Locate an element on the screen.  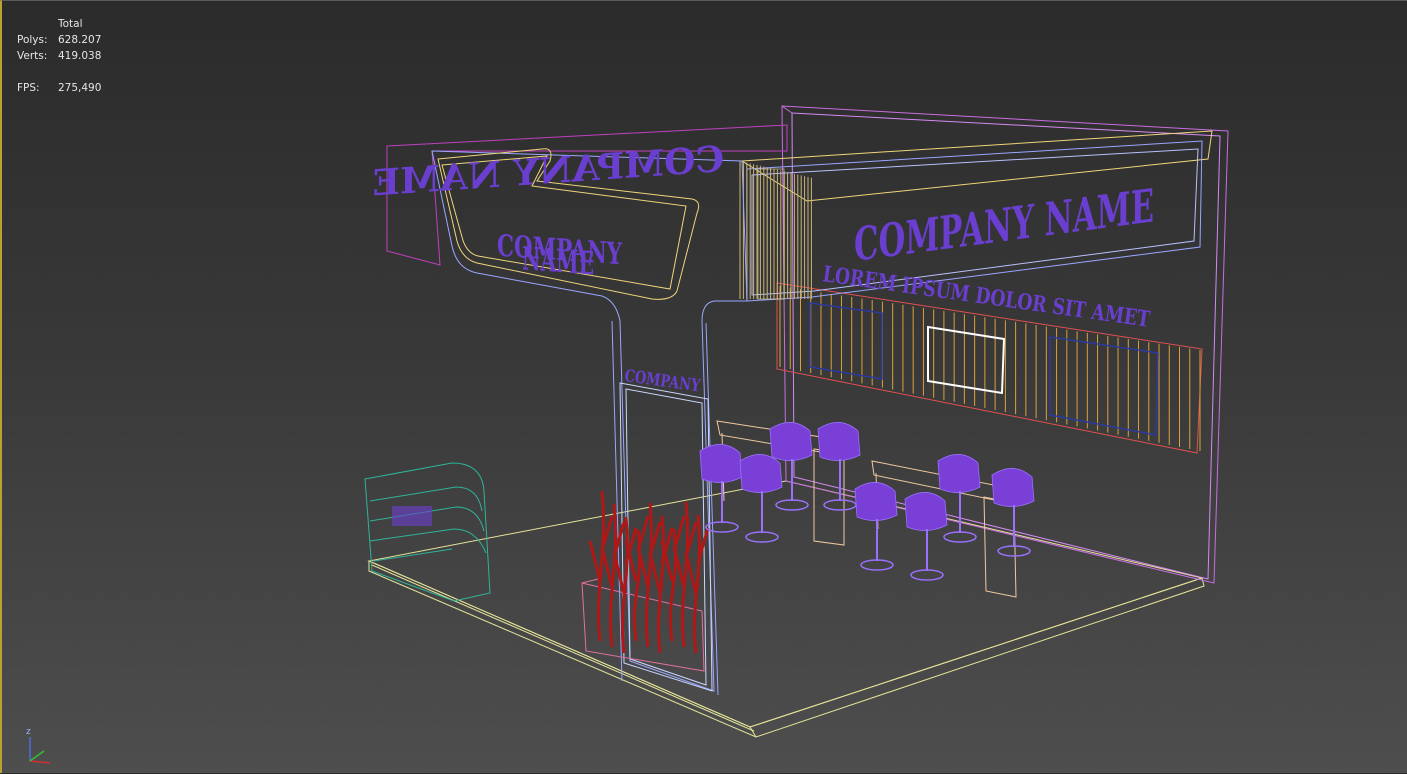
polys-label: Polys: is located at coordinates (32, 40).